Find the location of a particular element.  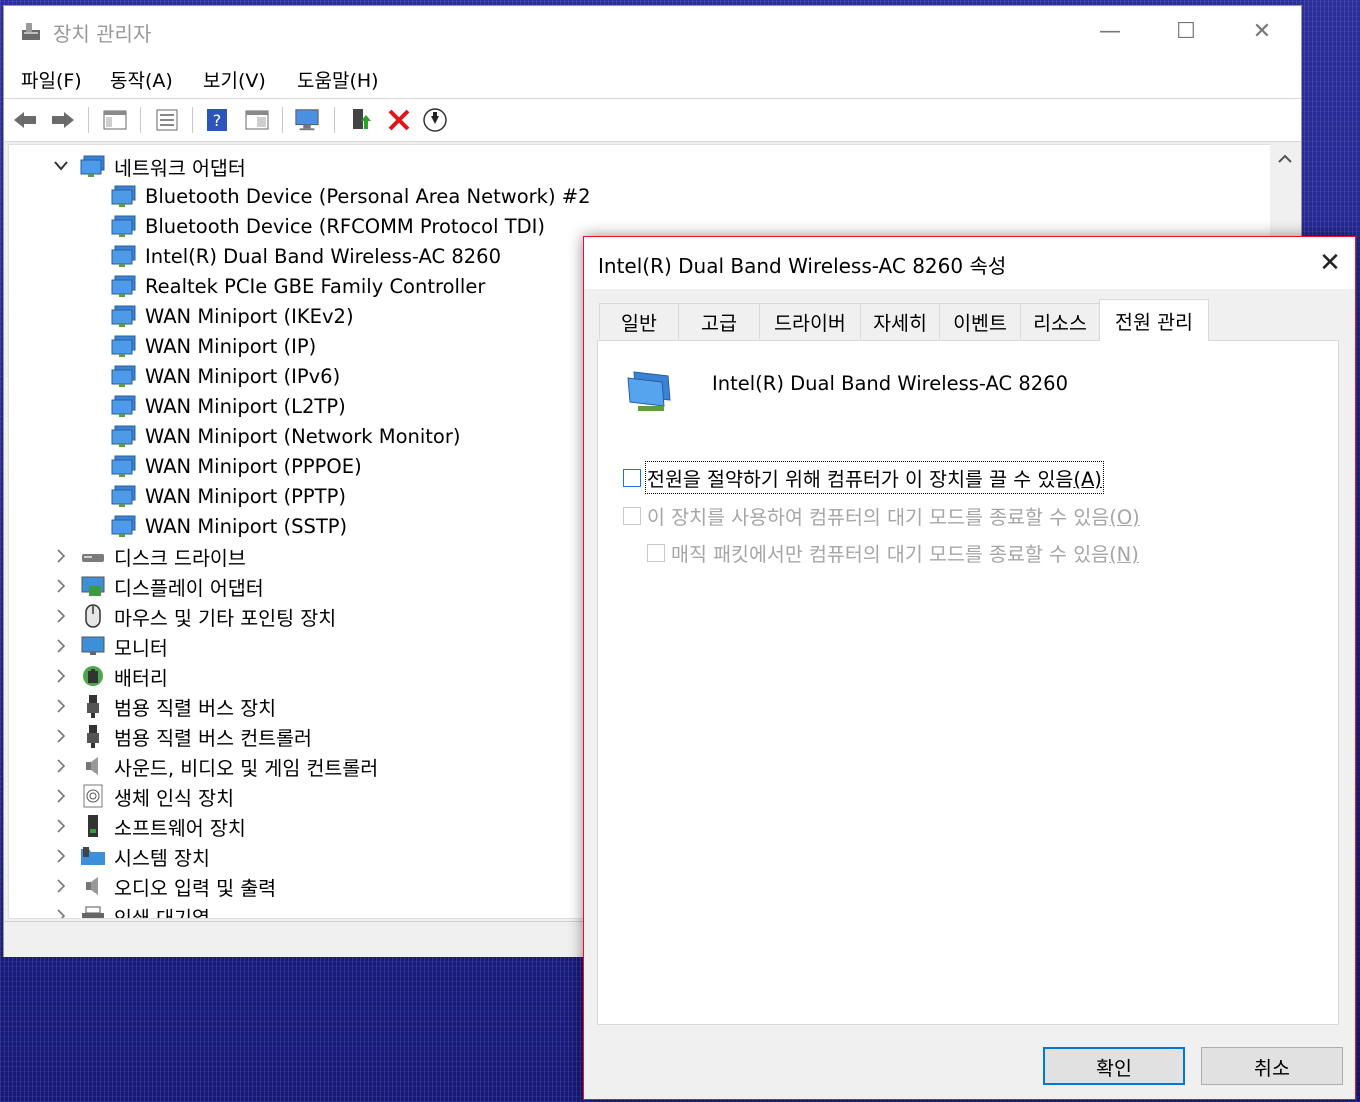

disk-drive-icon is located at coordinates (93, 556).